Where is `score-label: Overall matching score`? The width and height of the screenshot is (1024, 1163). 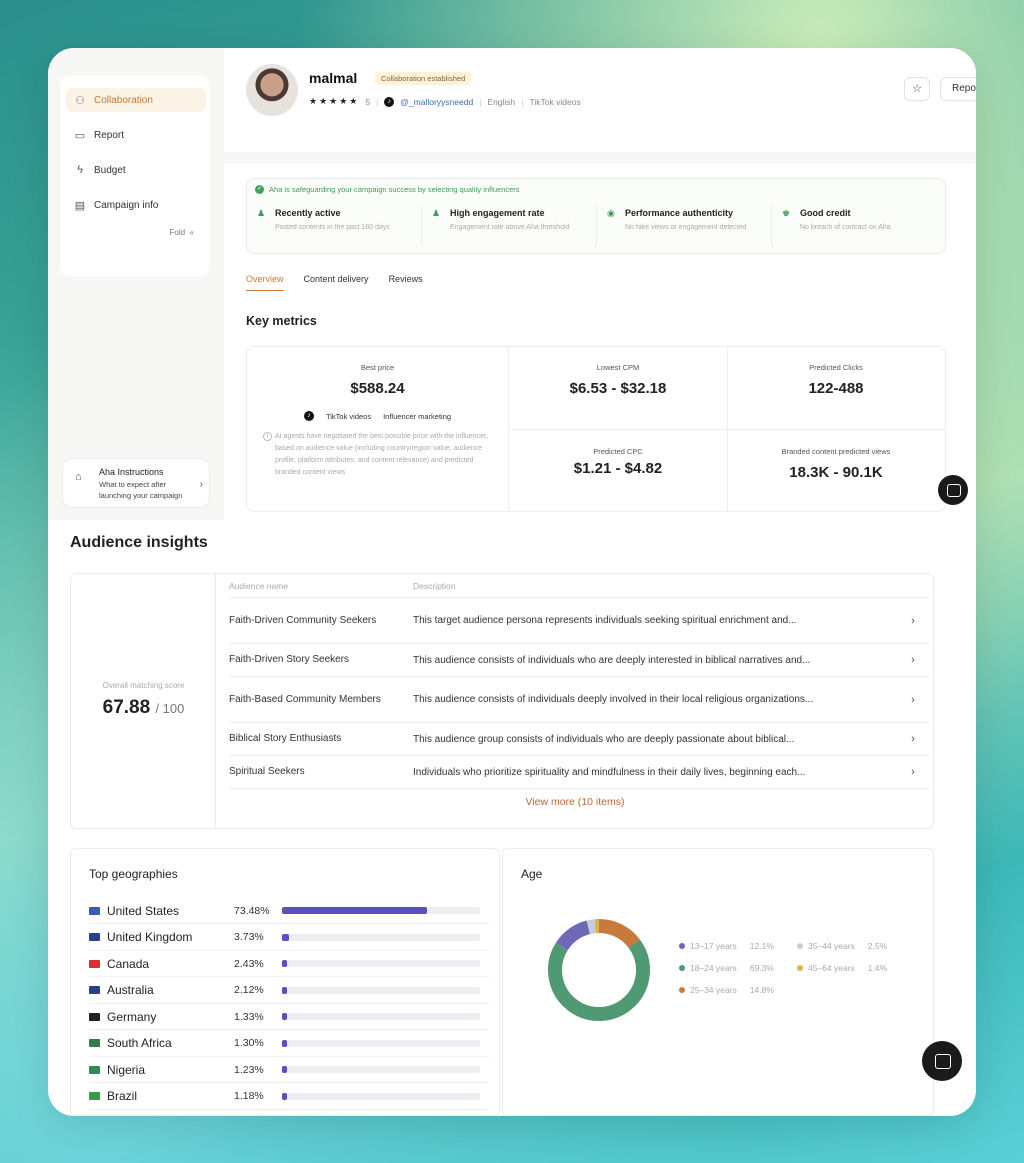
score-label: Overall matching score is located at coordinates (143, 685).